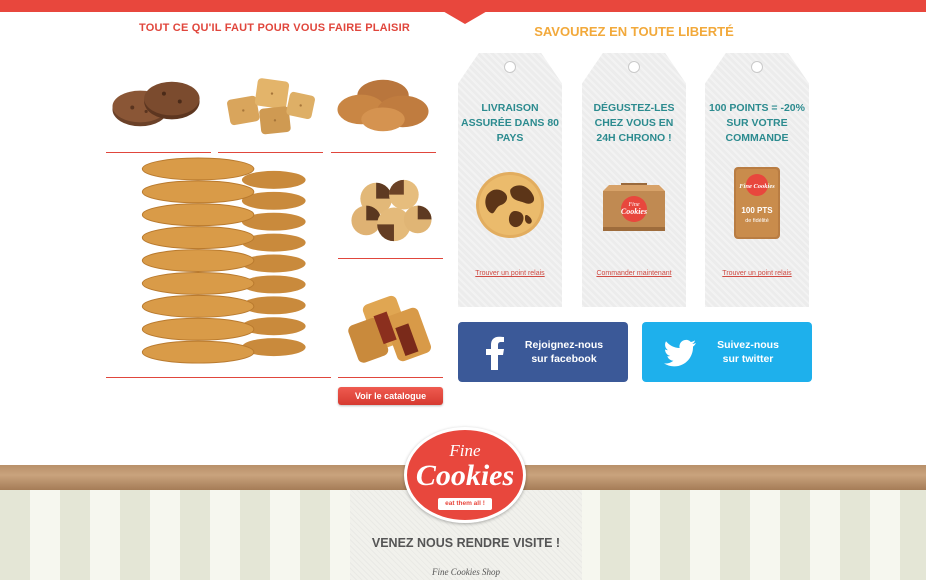  Describe the element at coordinates (756, 123) in the screenshot. I see `tag-text: 100 POINTS = -20% SUR VOTRE COMMANDE` at that location.